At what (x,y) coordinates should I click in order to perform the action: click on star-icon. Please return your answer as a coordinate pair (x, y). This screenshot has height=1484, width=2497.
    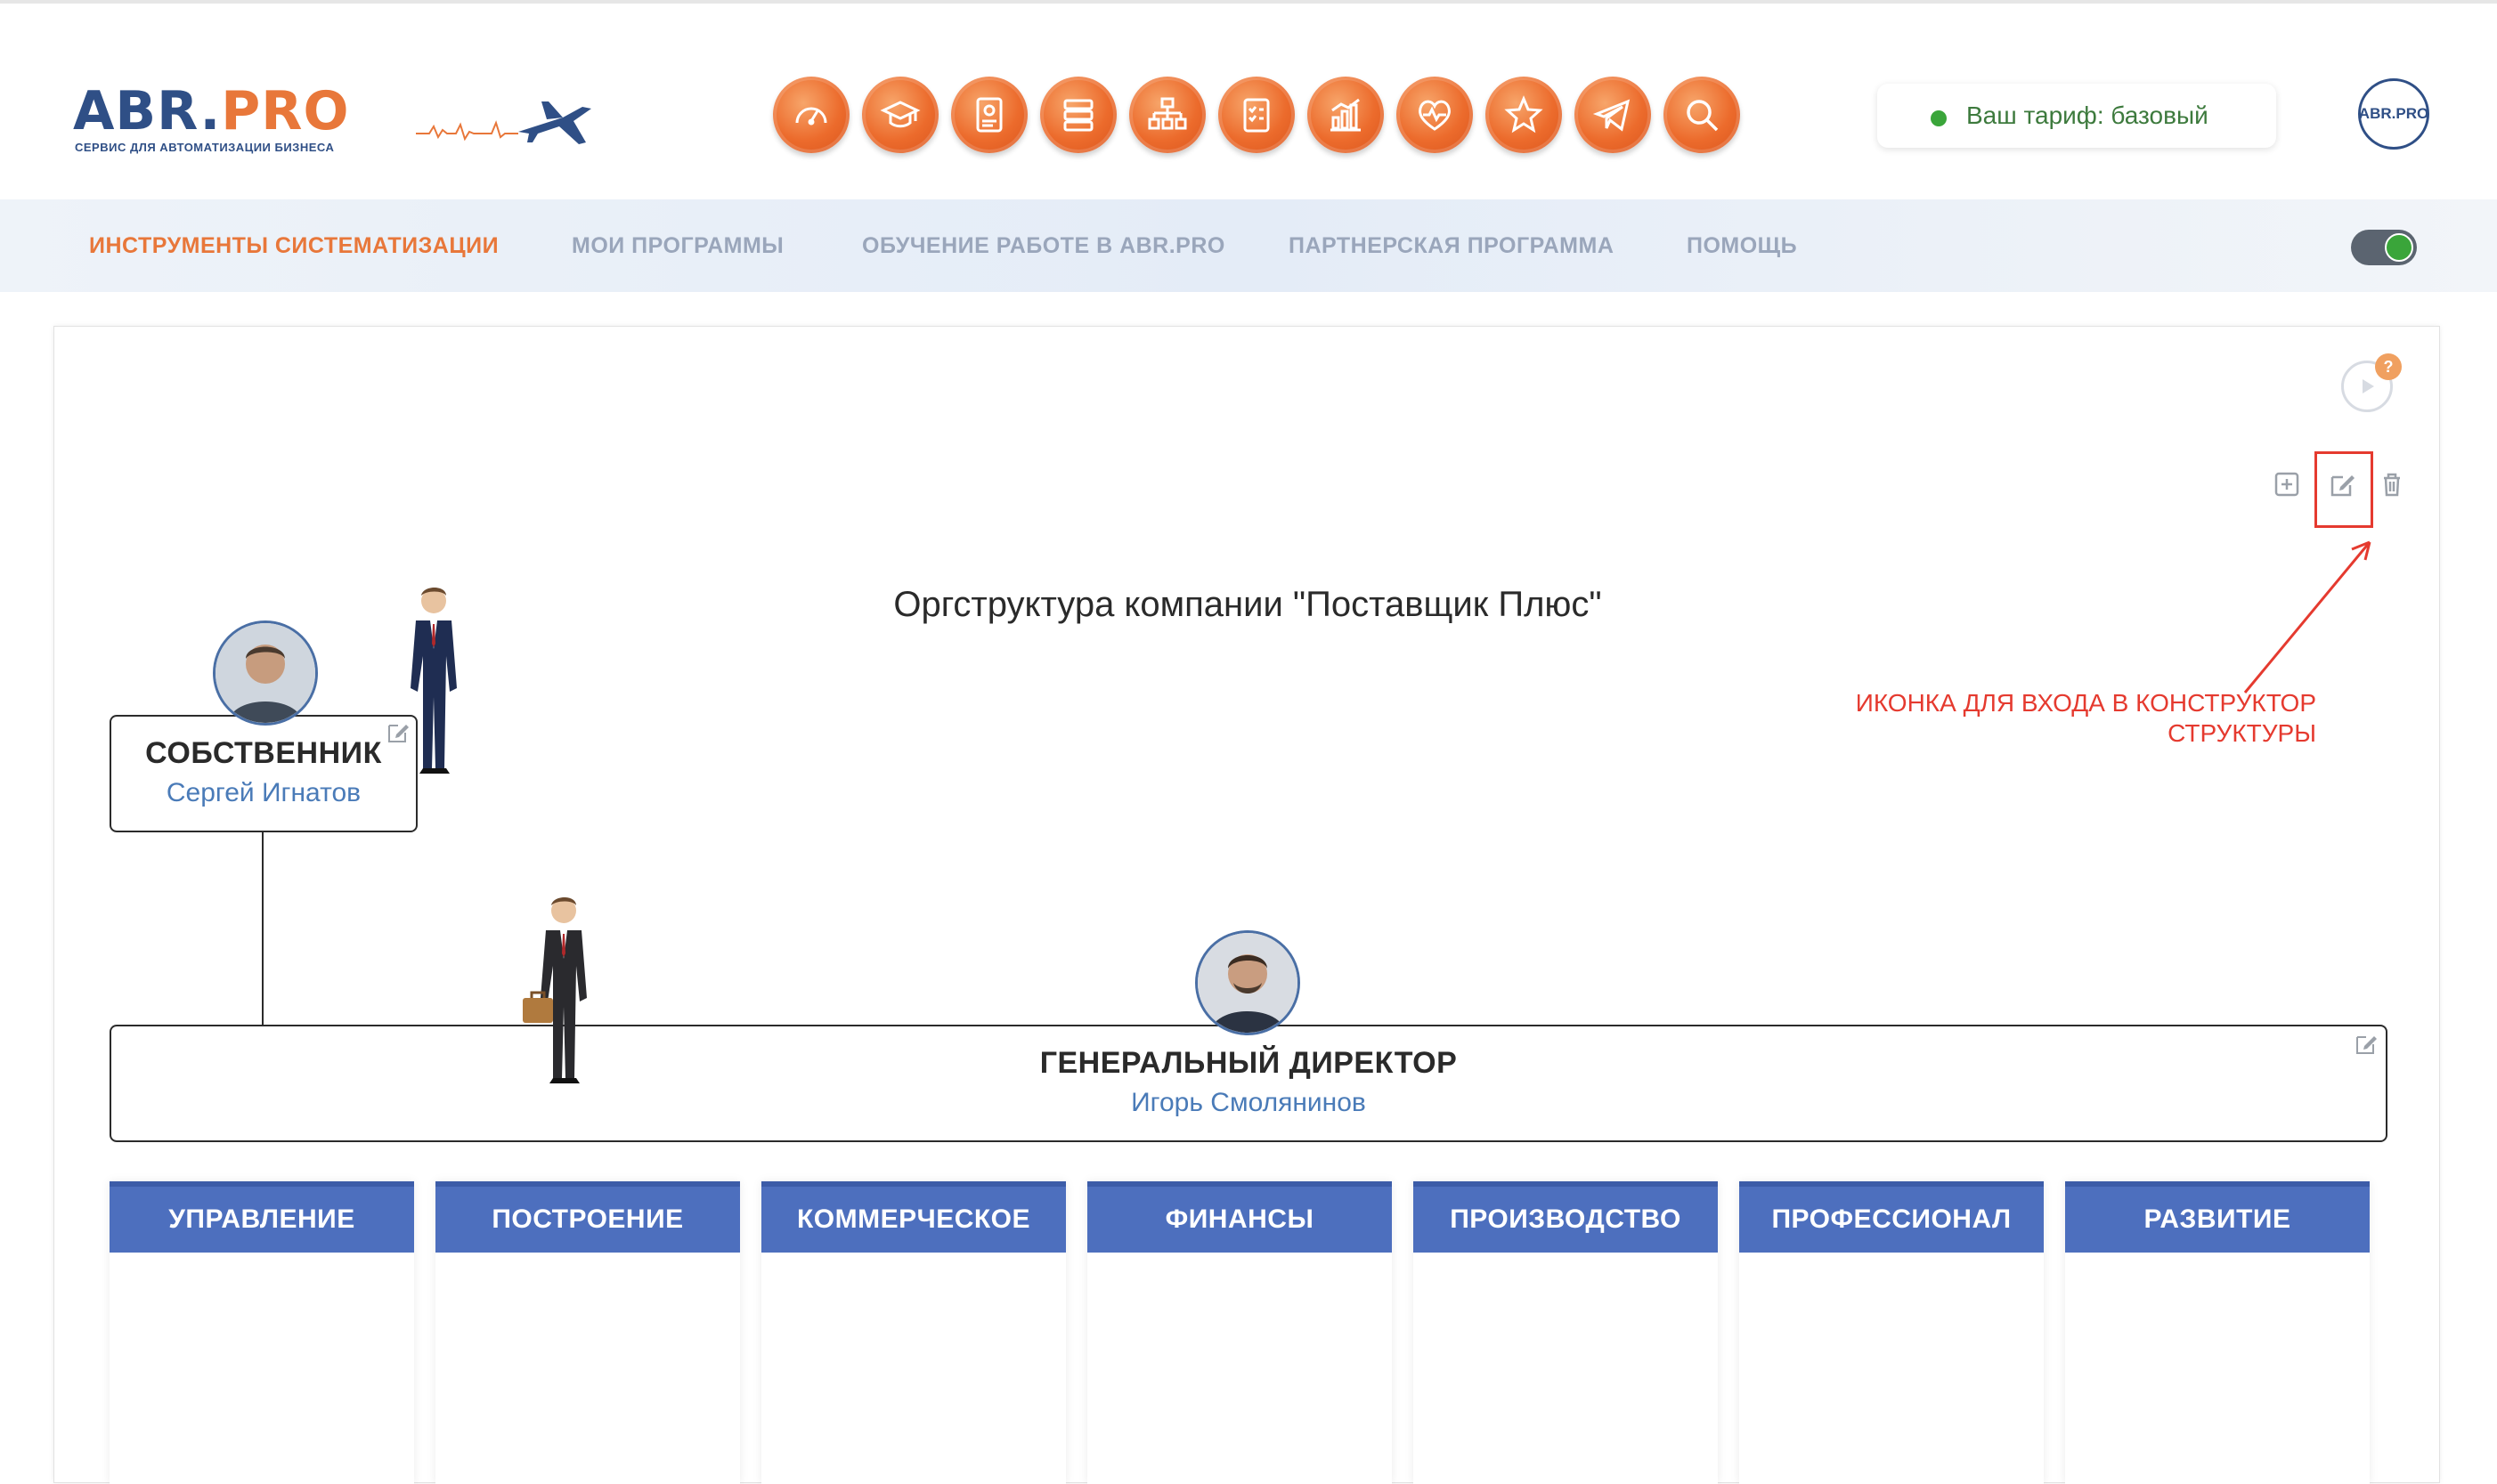
    Looking at the image, I should click on (1523, 115).